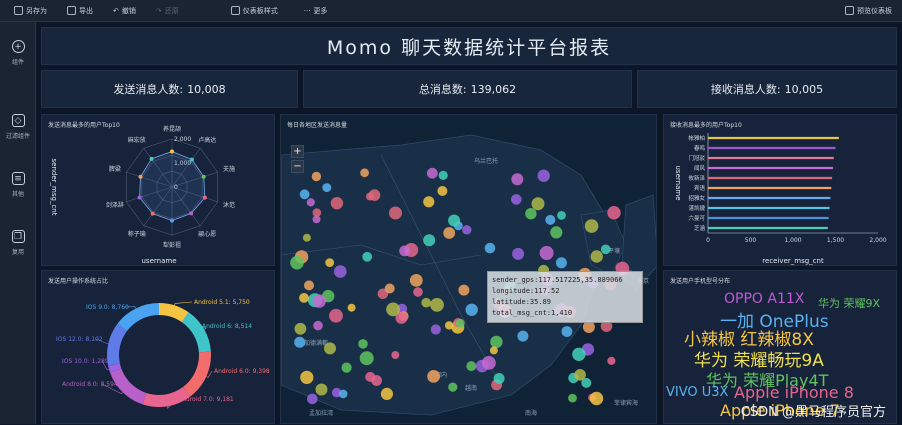 The width and height of the screenshot is (902, 425). I want to click on dashboard-style-button: 仪表板样式, so click(254, 11).